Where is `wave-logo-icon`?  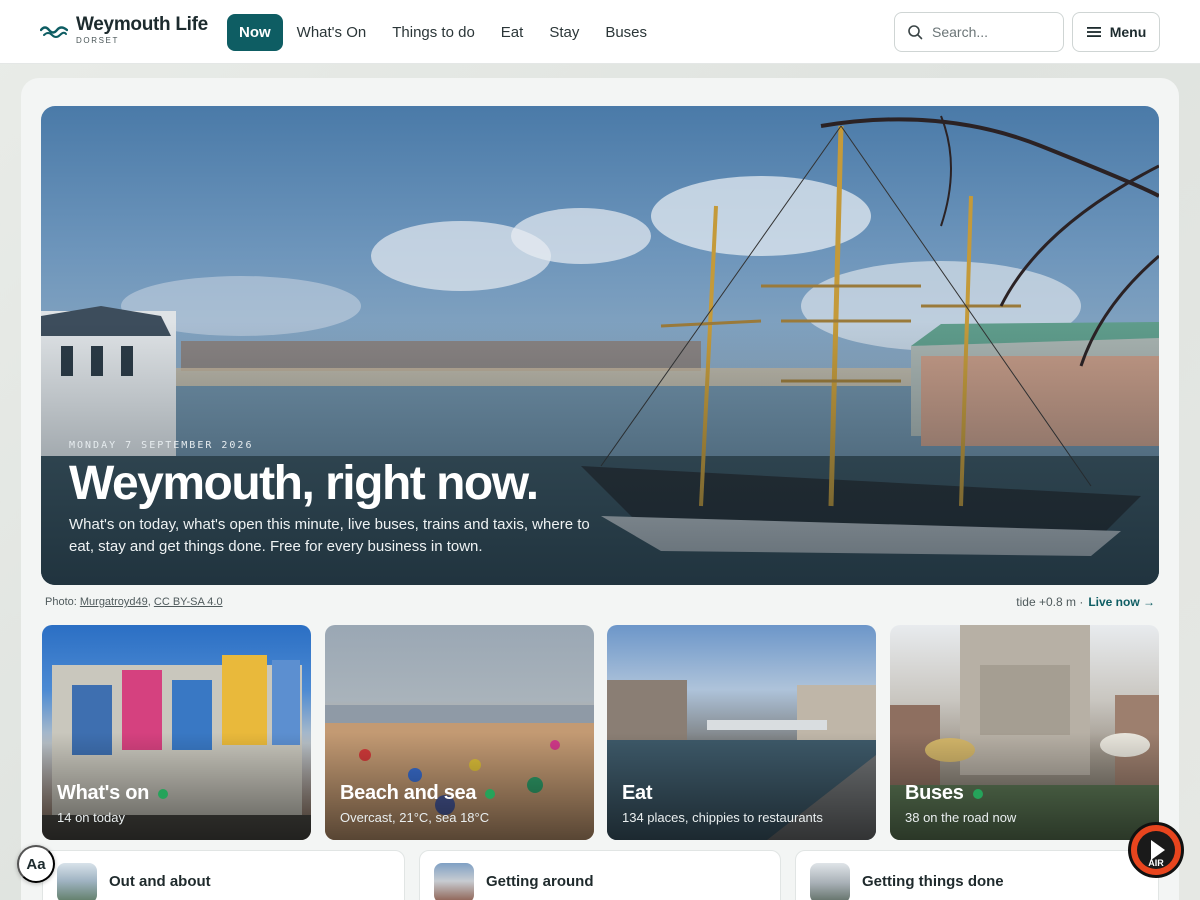 wave-logo-icon is located at coordinates (54, 32).